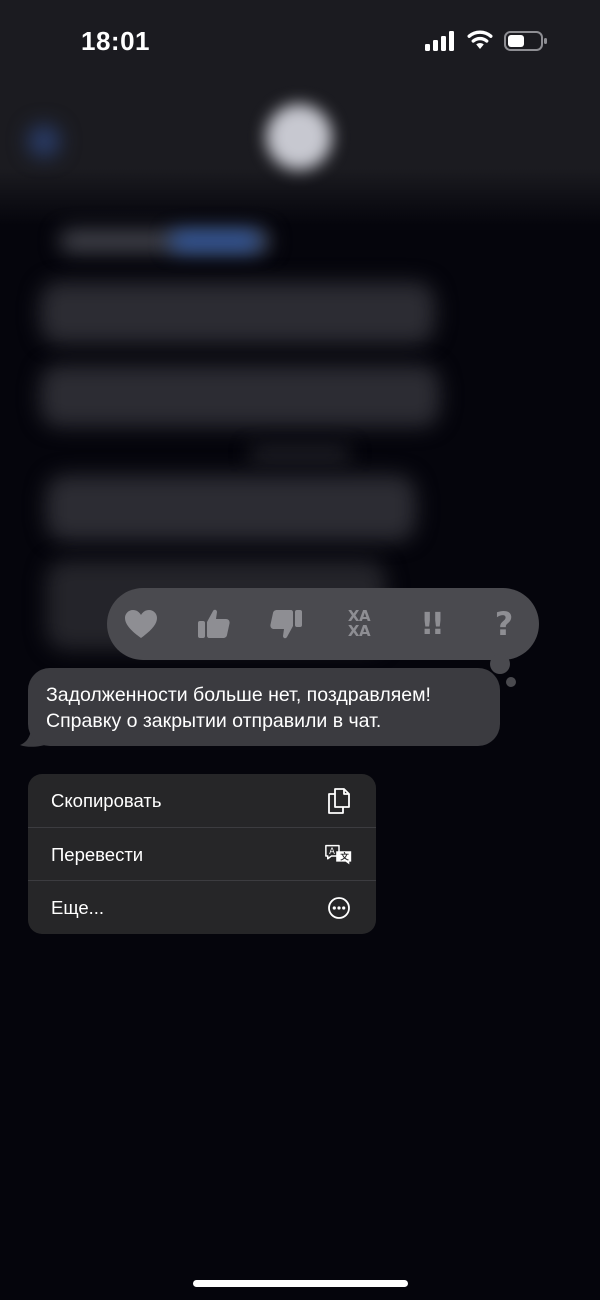 The width and height of the screenshot is (600, 1300). I want to click on cellular-signal-icon, so click(439, 41).